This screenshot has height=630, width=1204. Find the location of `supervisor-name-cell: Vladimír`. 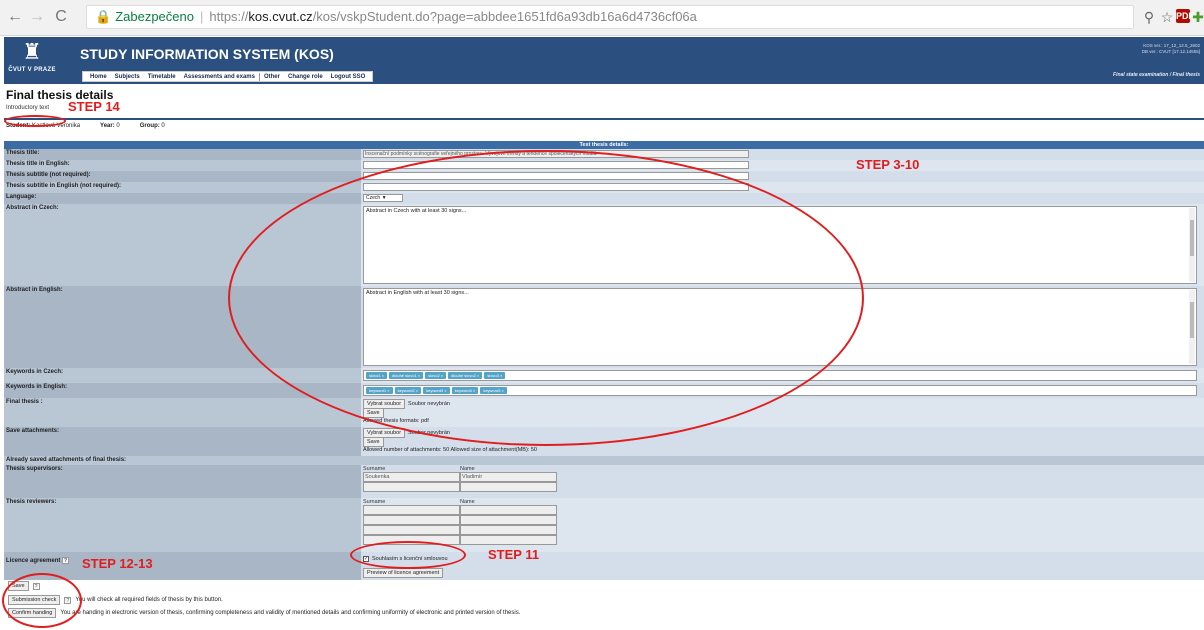

supervisor-name-cell: Vladimír is located at coordinates (508, 477).